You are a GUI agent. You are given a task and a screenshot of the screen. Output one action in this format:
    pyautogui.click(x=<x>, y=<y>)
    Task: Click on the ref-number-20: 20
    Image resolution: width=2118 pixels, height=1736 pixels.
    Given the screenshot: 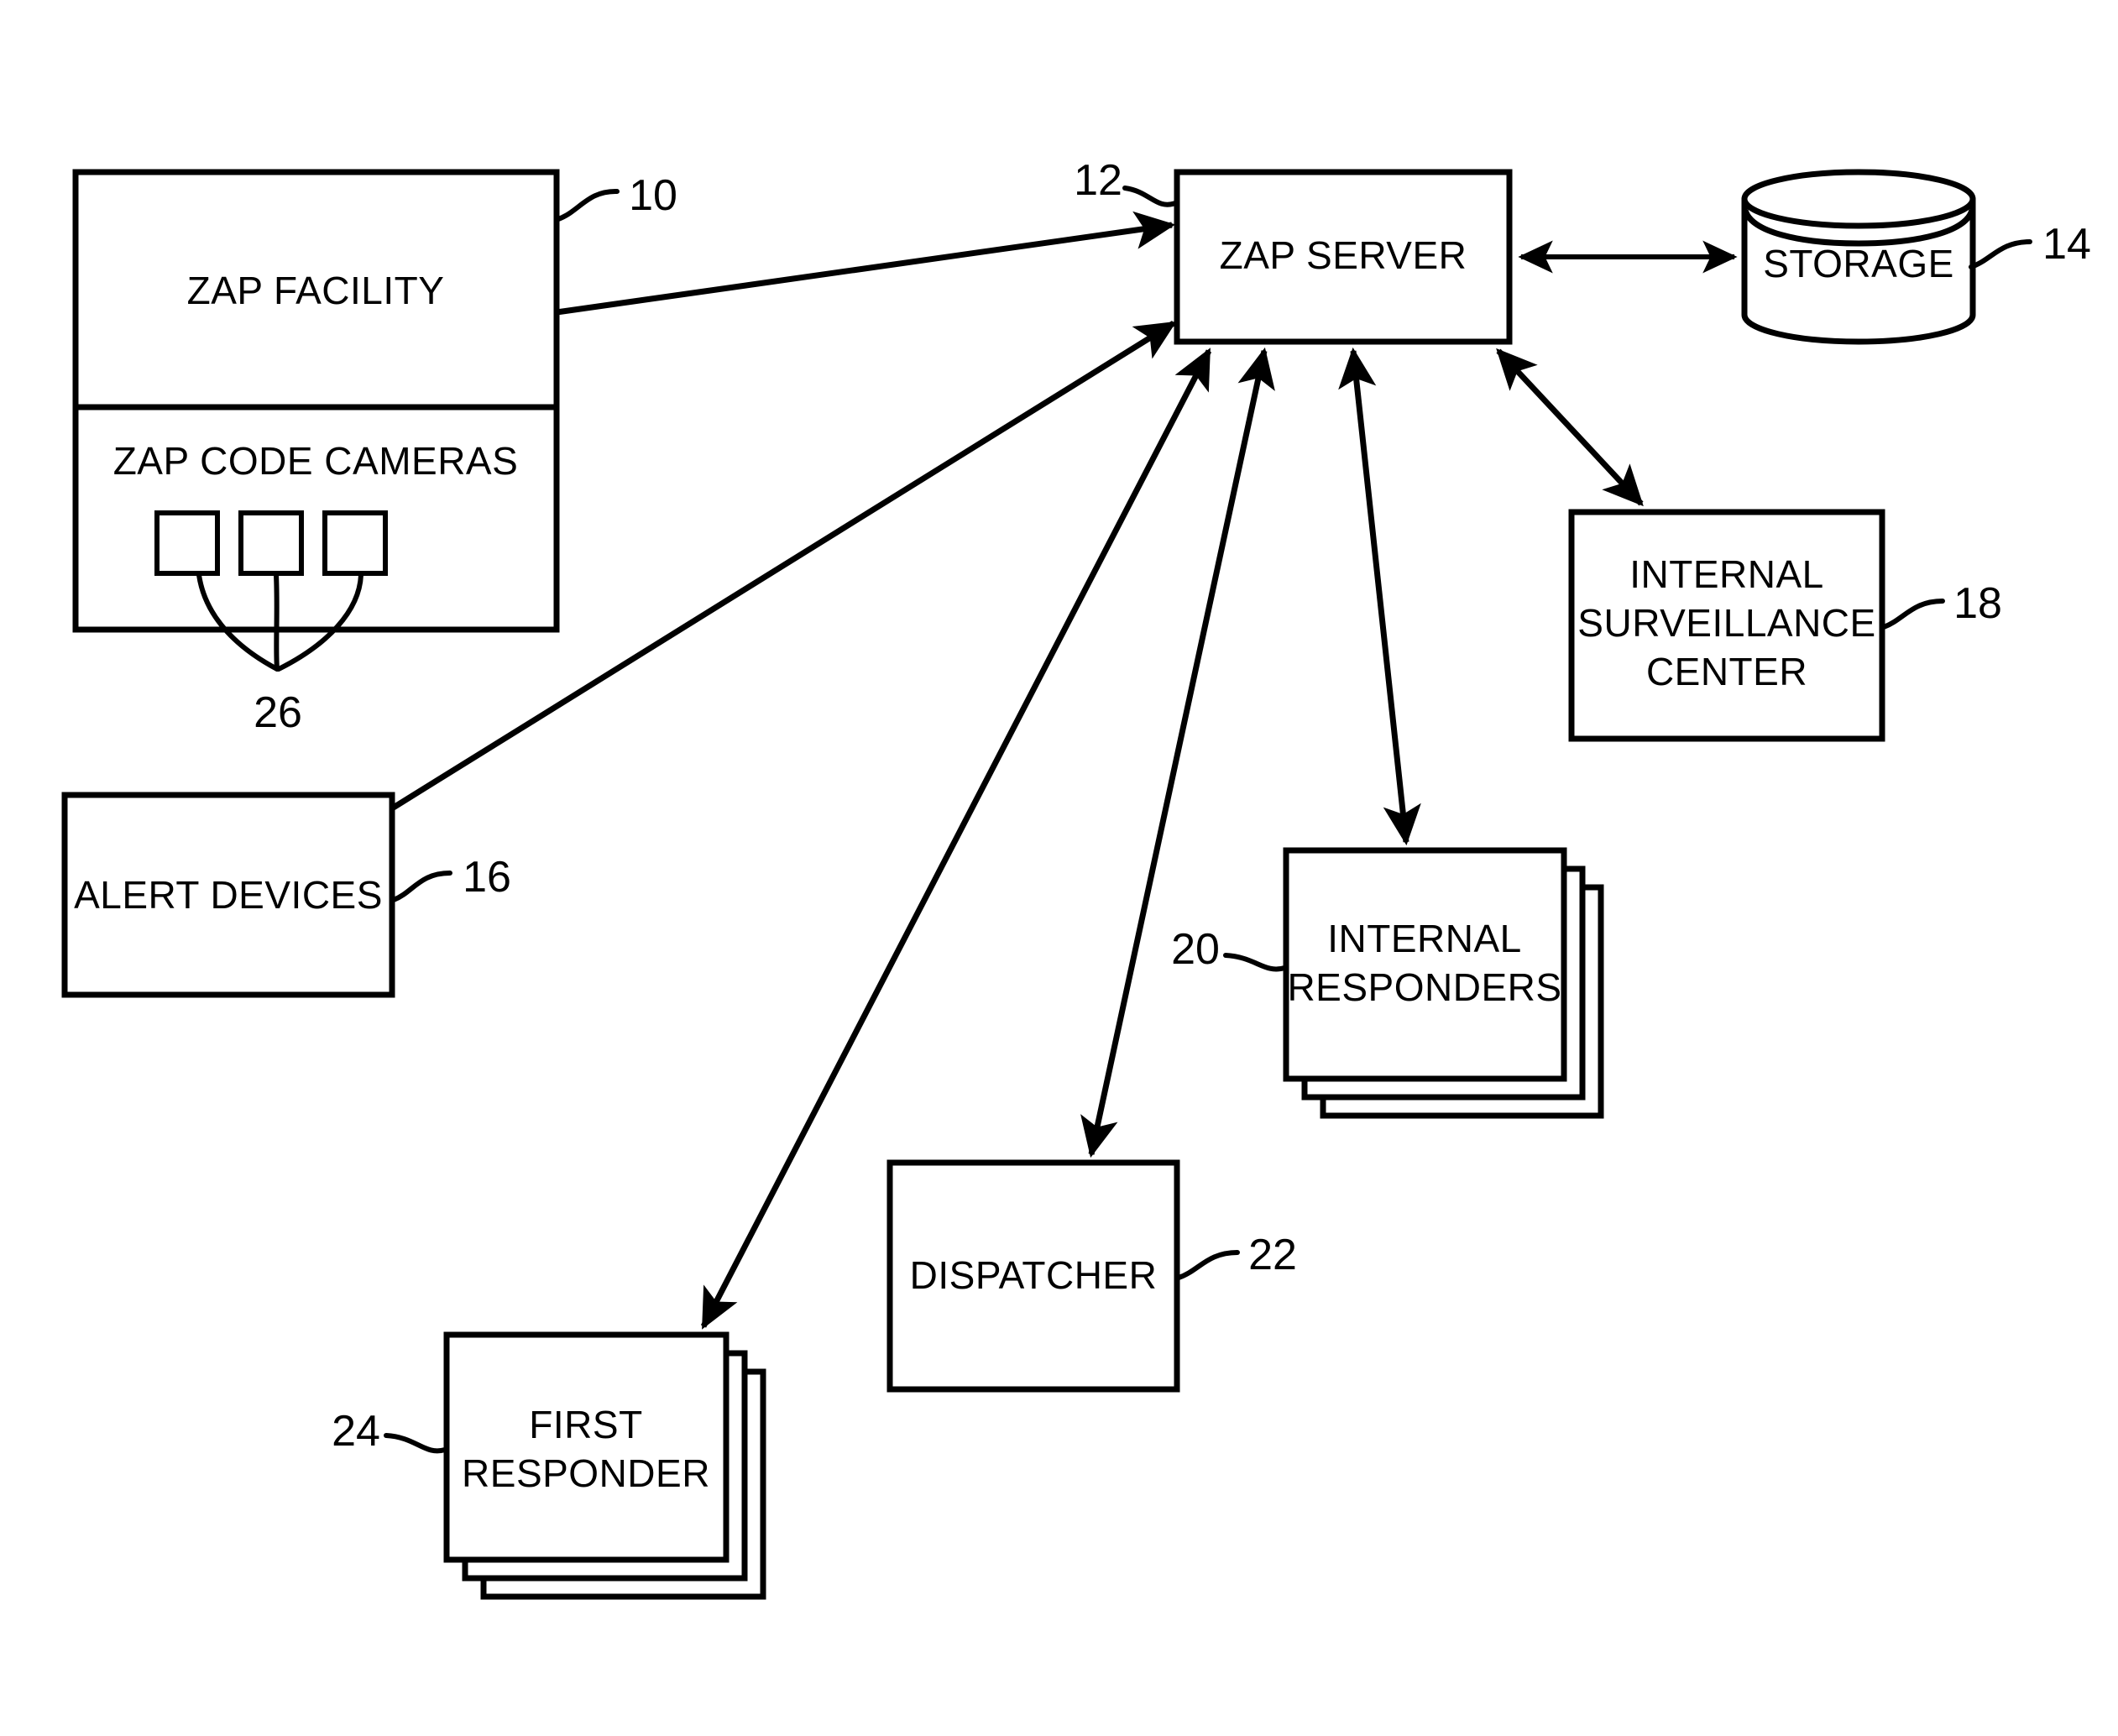 What is the action you would take?
    pyautogui.click(x=1195, y=949)
    